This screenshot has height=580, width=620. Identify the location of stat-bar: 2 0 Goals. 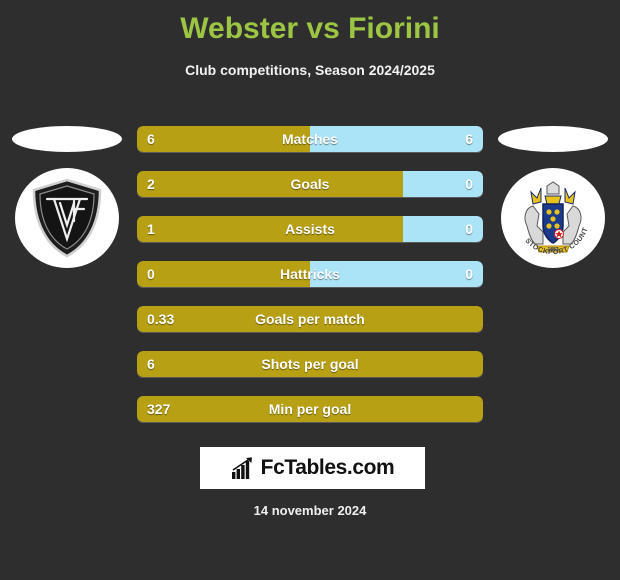
(310, 184).